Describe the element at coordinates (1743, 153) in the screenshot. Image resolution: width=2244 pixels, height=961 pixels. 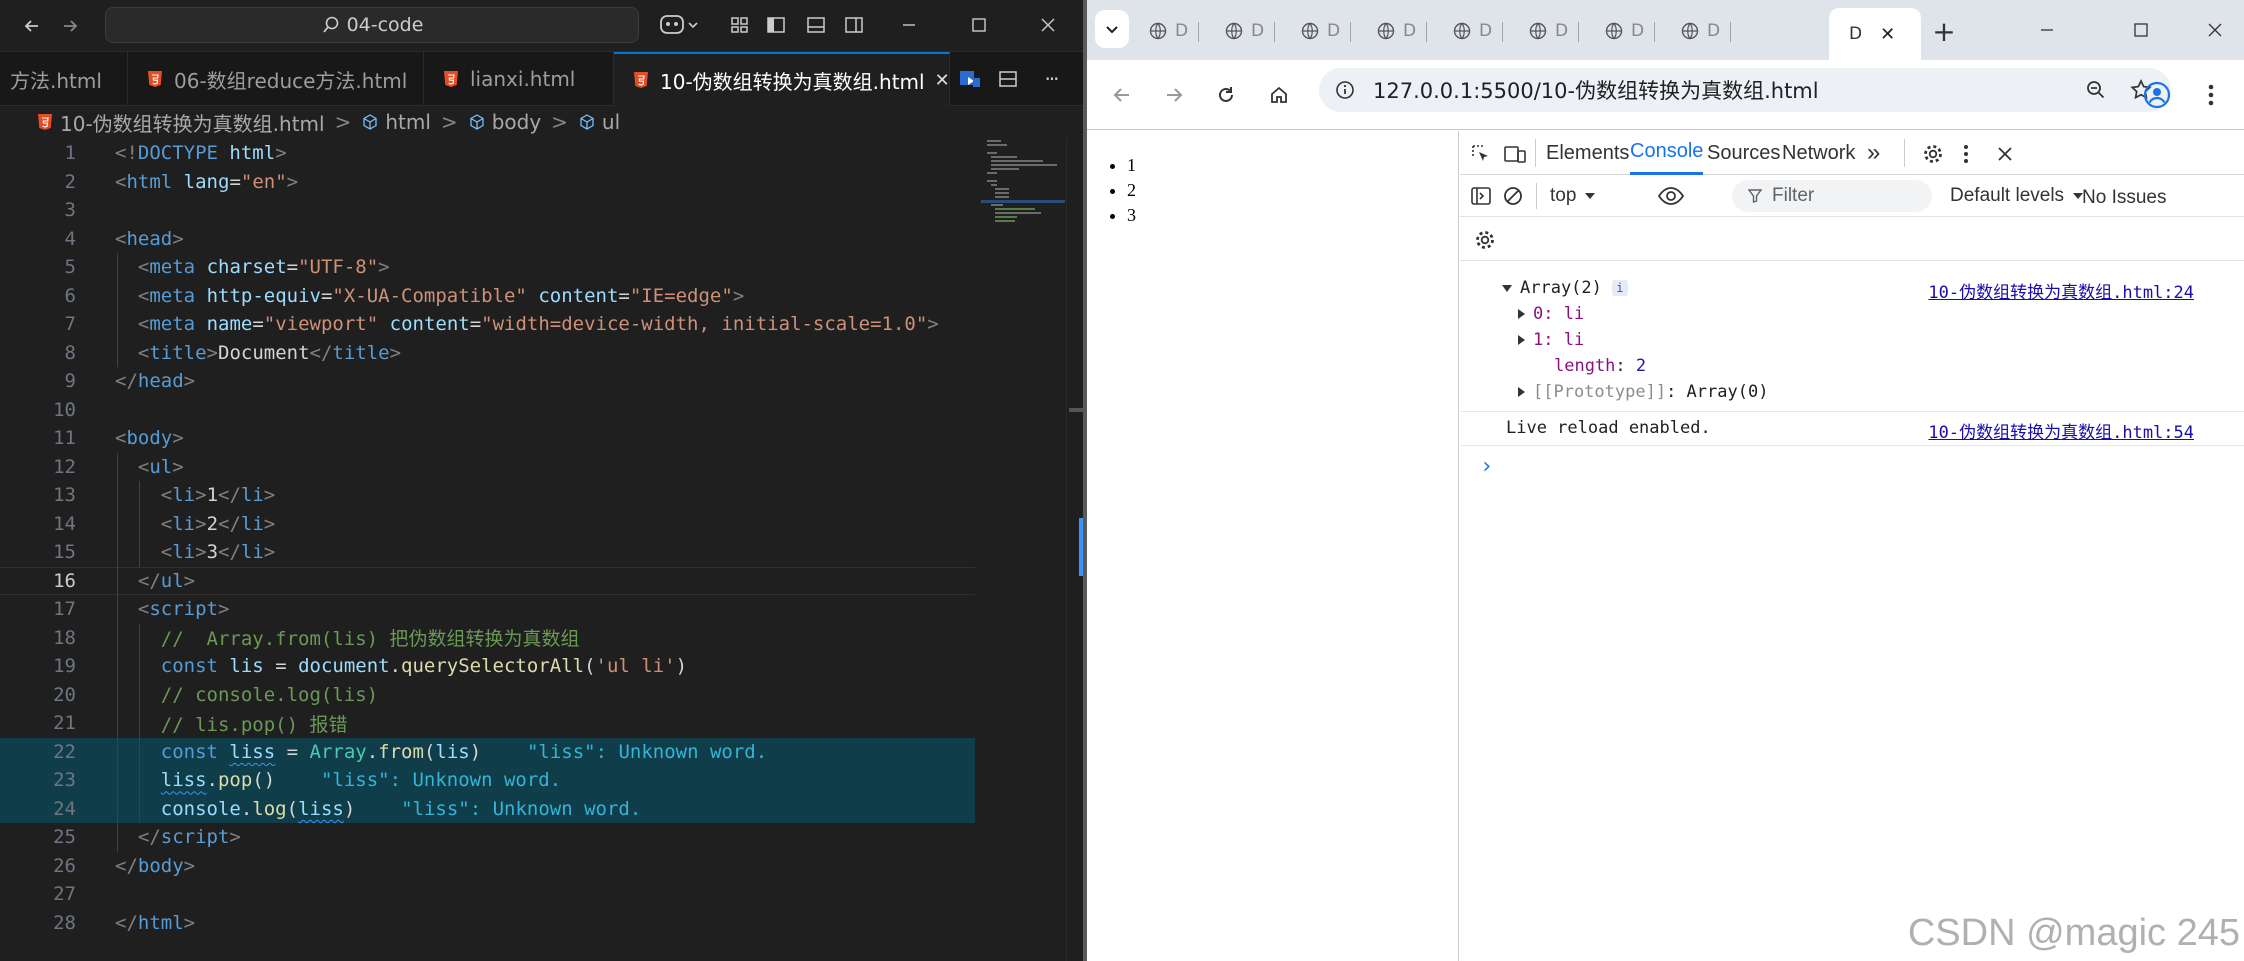
I see `devtools-tab-sources: Sources` at that location.